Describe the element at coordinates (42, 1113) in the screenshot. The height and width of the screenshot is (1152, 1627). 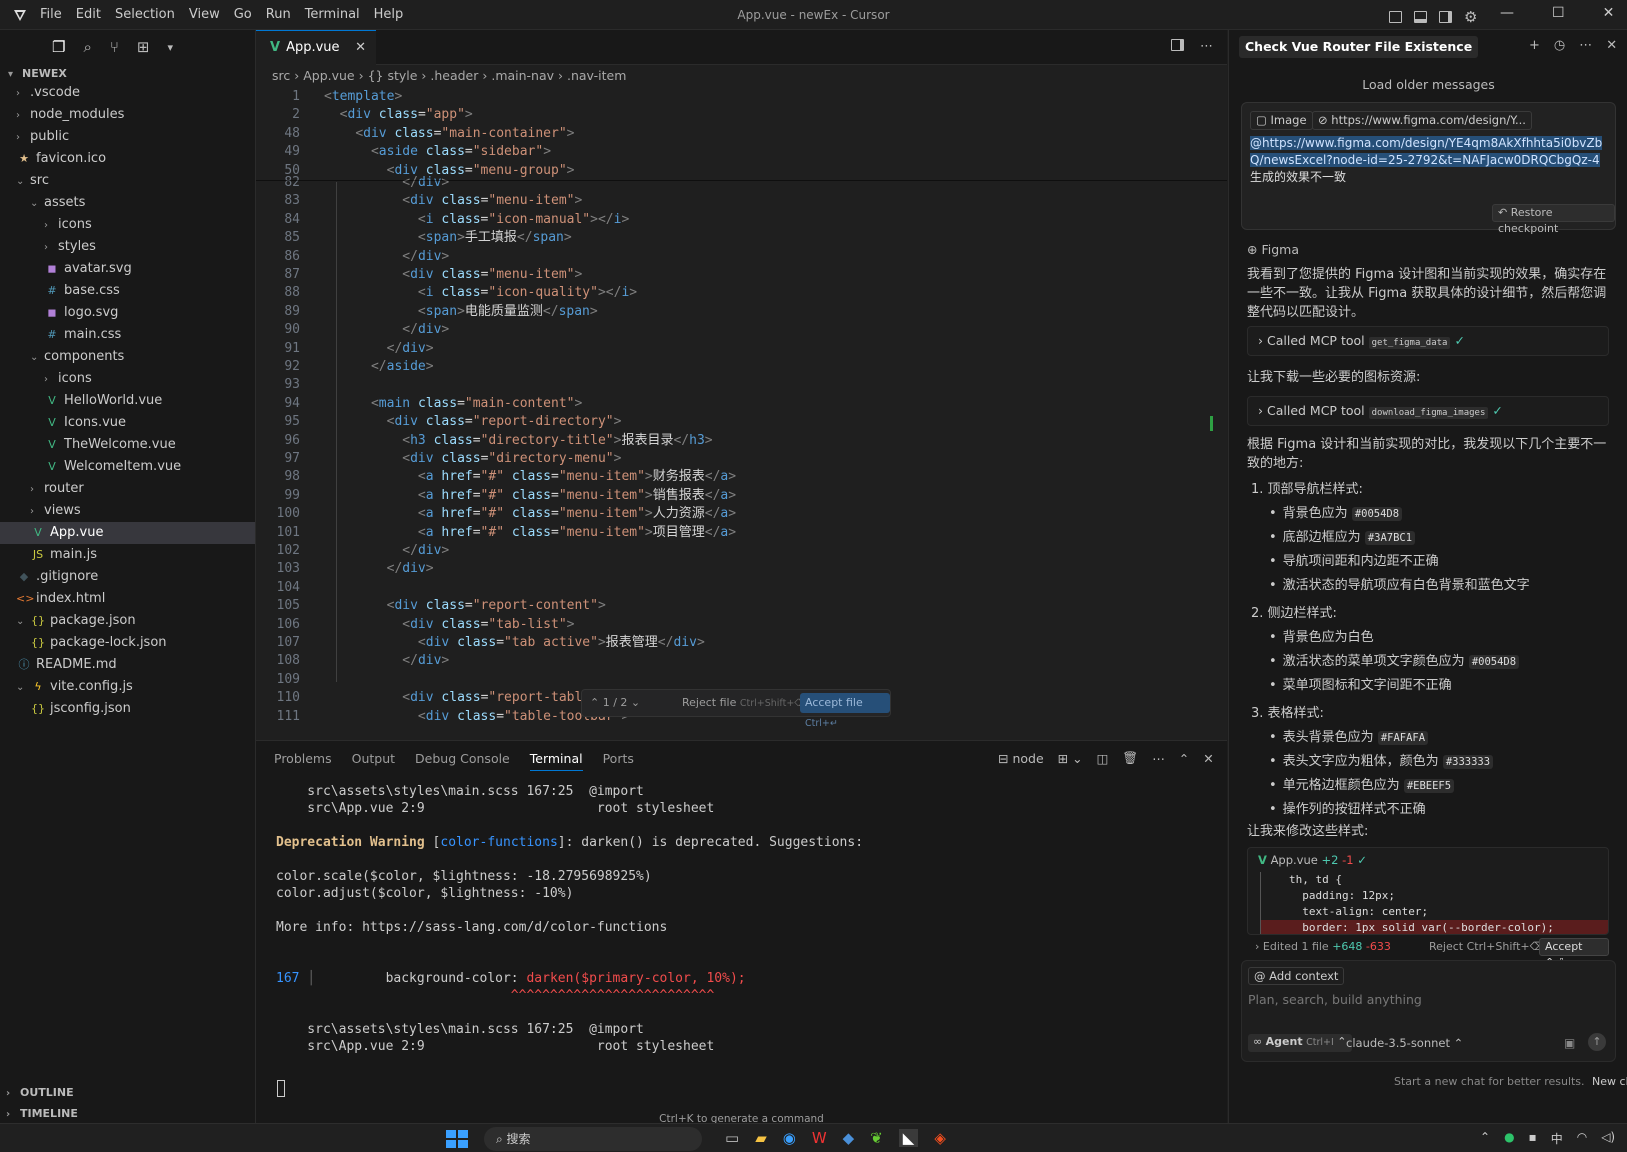
I see `timeline-section: › TIMELINE` at that location.